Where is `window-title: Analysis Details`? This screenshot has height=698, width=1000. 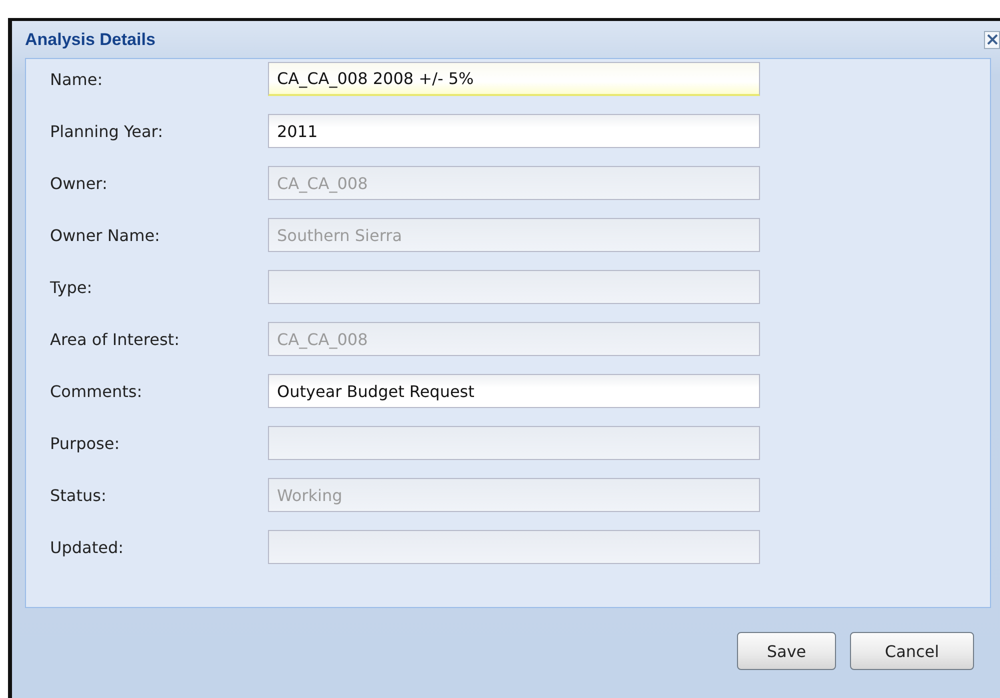
window-title: Analysis Details is located at coordinates (90, 40).